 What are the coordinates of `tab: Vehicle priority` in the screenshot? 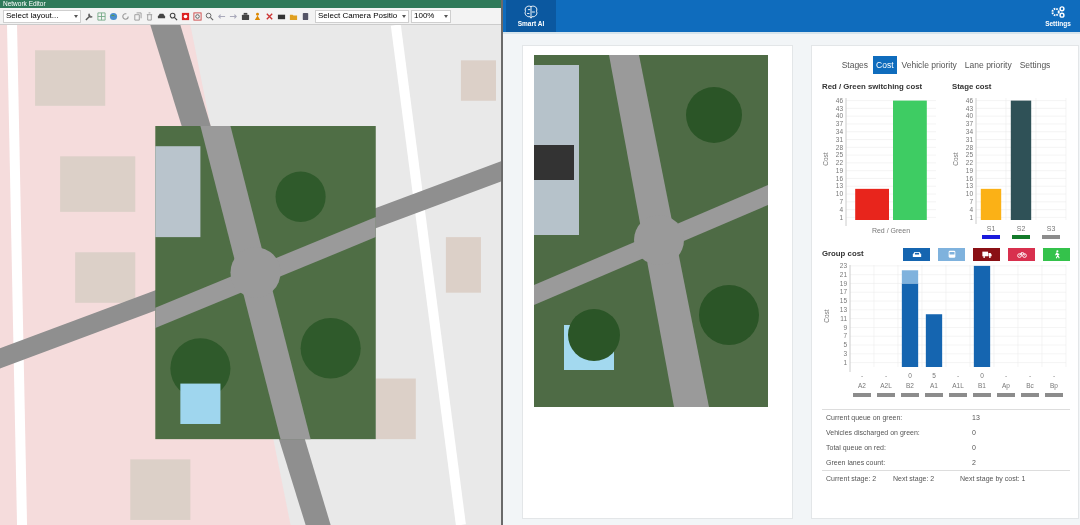 It's located at (929, 65).